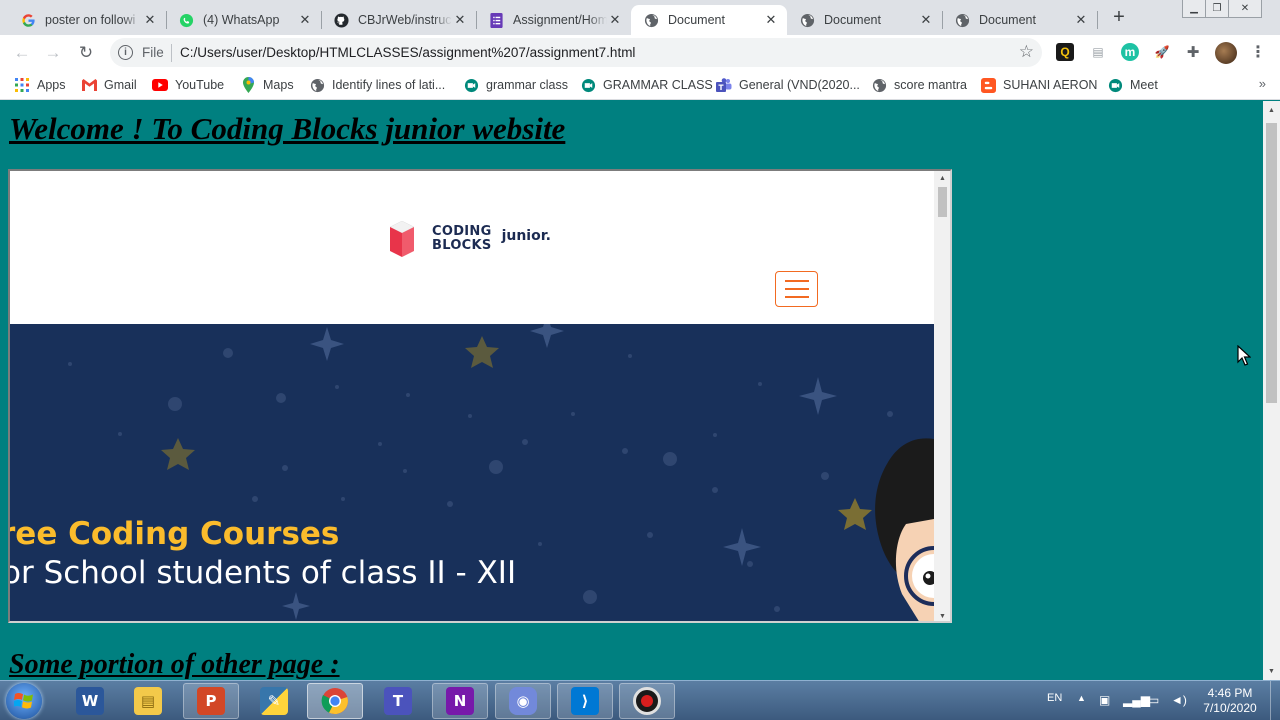 Image resolution: width=1280 pixels, height=720 pixels. Describe the element at coordinates (930, 85) in the screenshot. I see `bookmark-label: score mantra` at that location.